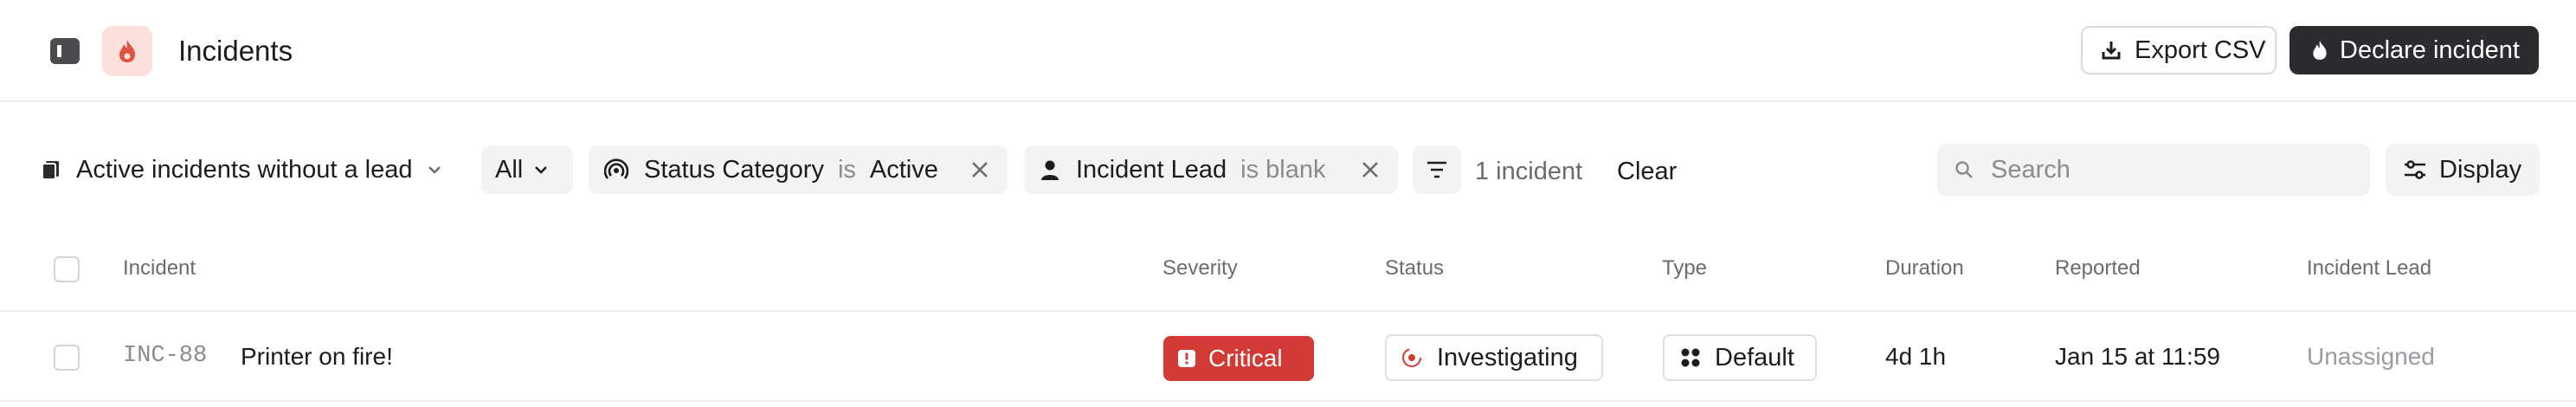 The height and width of the screenshot is (407, 2576). I want to click on saved-view-label: Active incidents without a lead, so click(244, 169).